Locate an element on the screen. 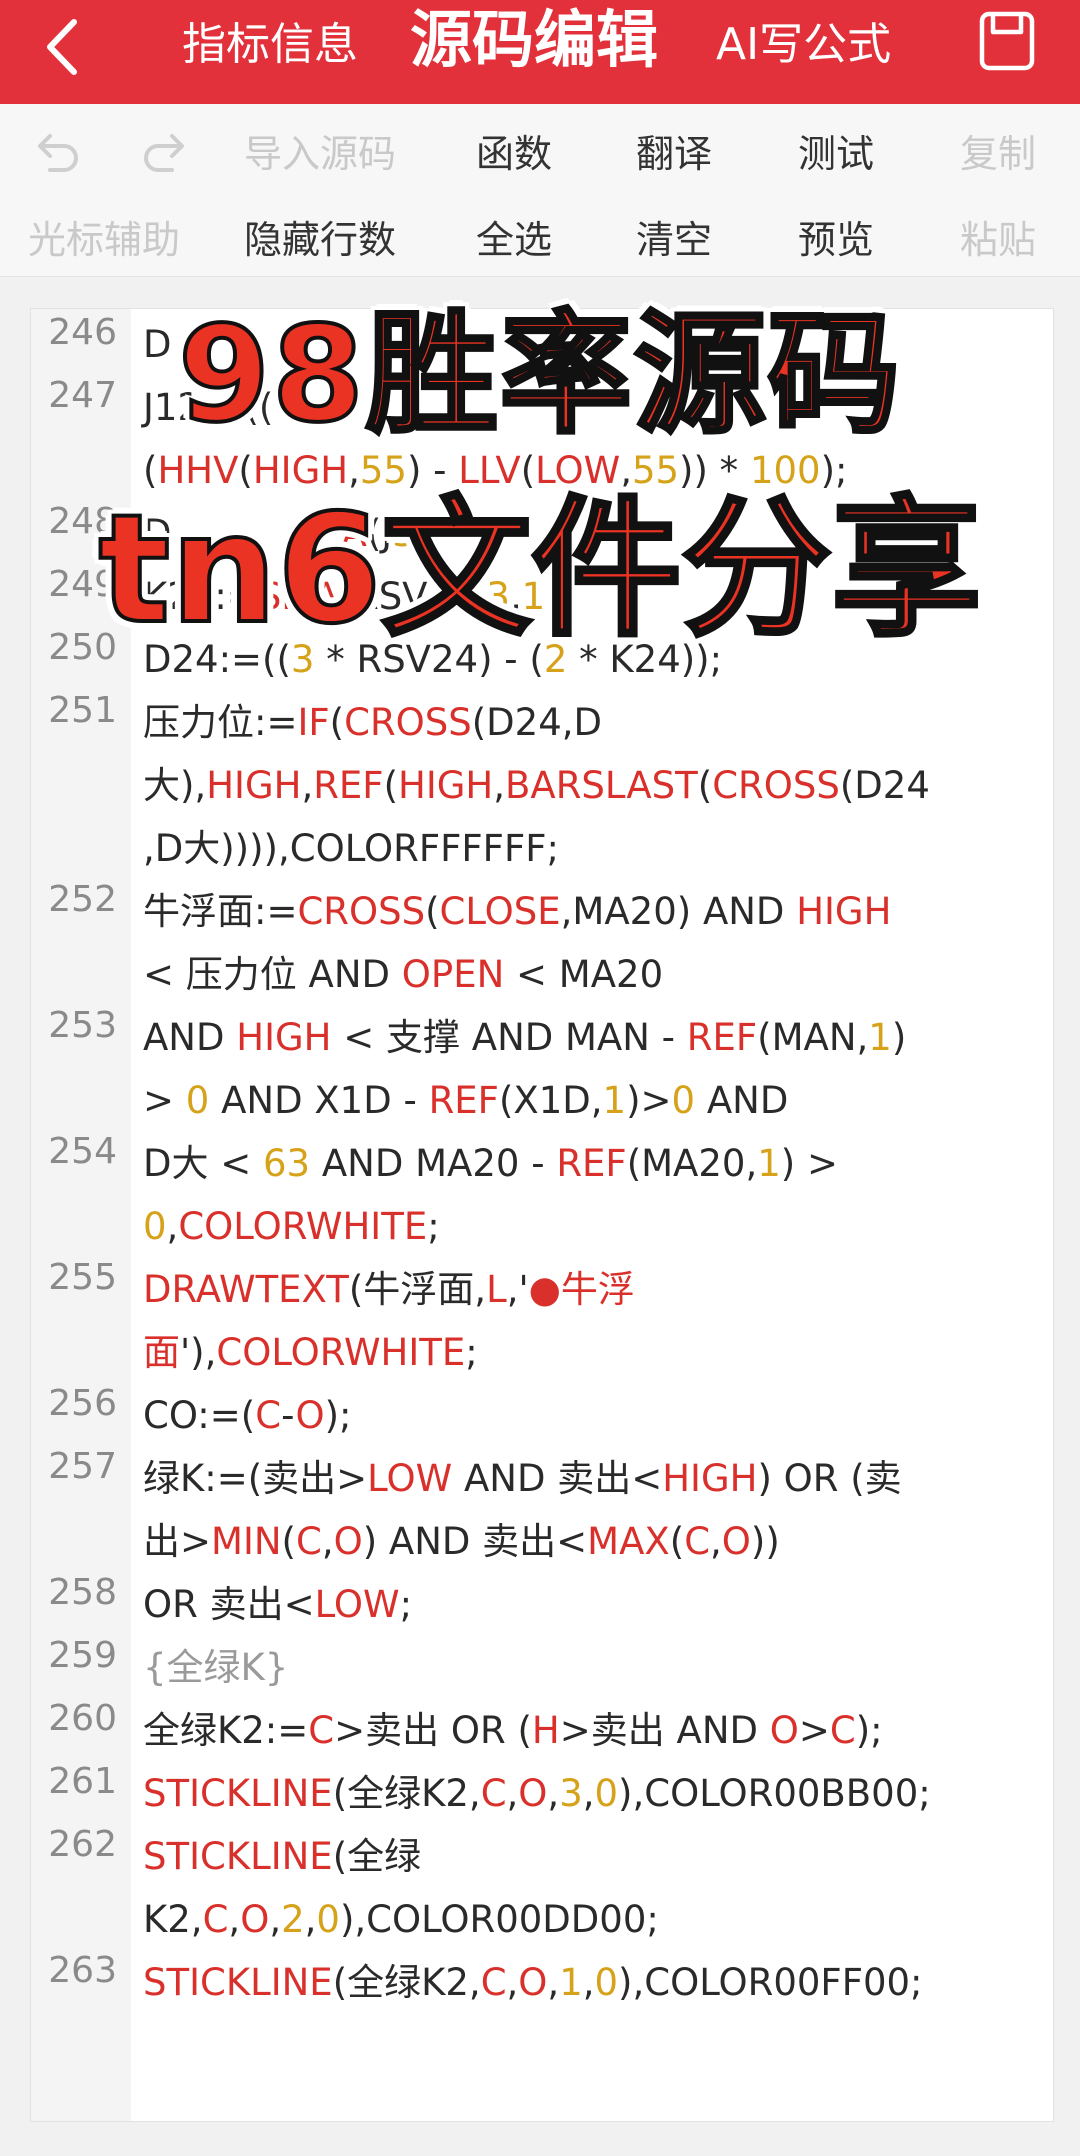  copy-button: 复制 is located at coordinates (998, 154).